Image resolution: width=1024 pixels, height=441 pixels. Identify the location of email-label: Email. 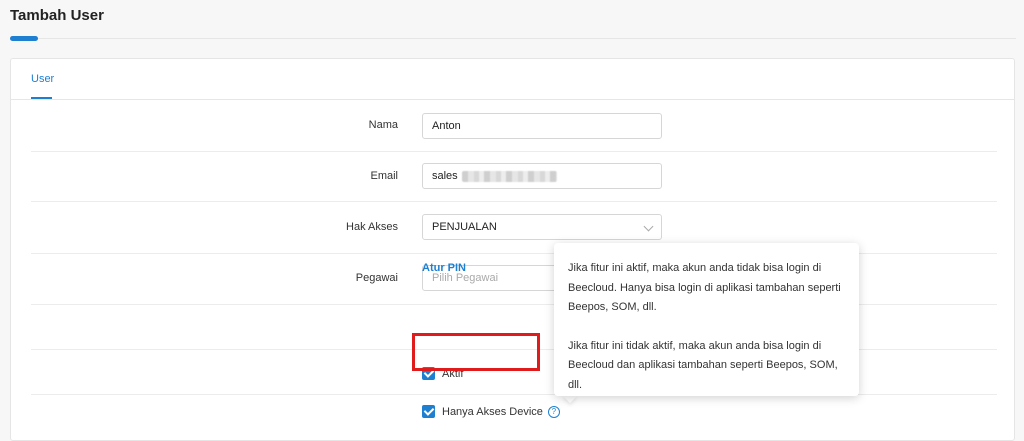
(384, 176).